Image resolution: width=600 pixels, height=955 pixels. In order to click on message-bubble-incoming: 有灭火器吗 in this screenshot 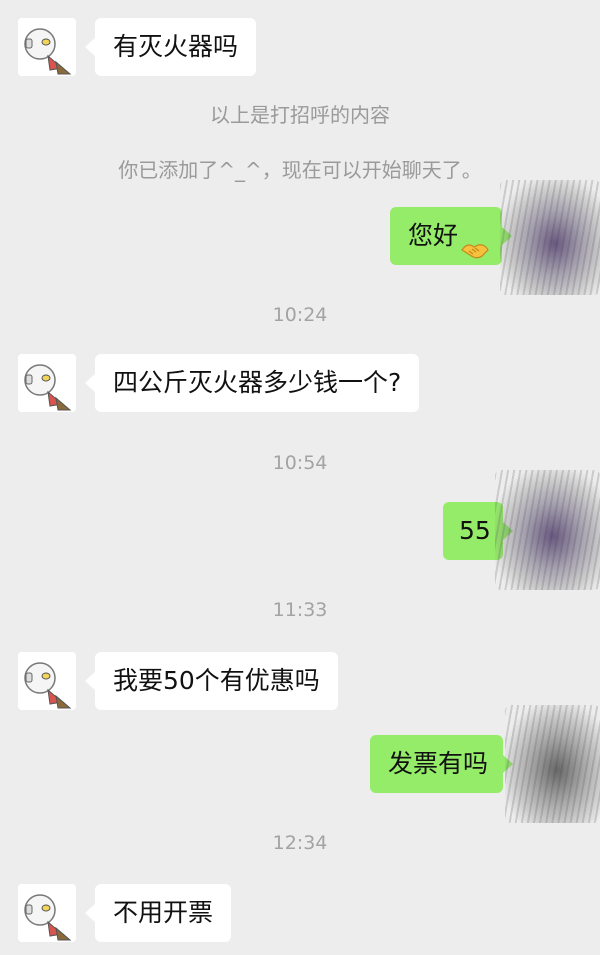, I will do `click(170, 47)`.